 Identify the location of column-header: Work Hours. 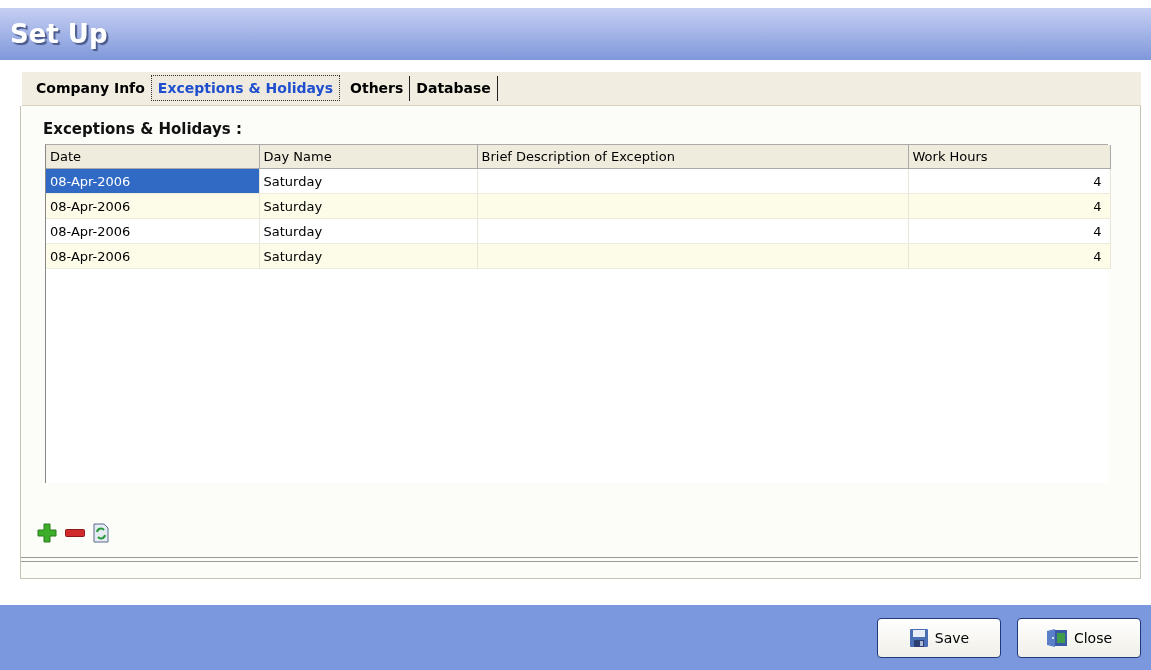
(1009, 157).